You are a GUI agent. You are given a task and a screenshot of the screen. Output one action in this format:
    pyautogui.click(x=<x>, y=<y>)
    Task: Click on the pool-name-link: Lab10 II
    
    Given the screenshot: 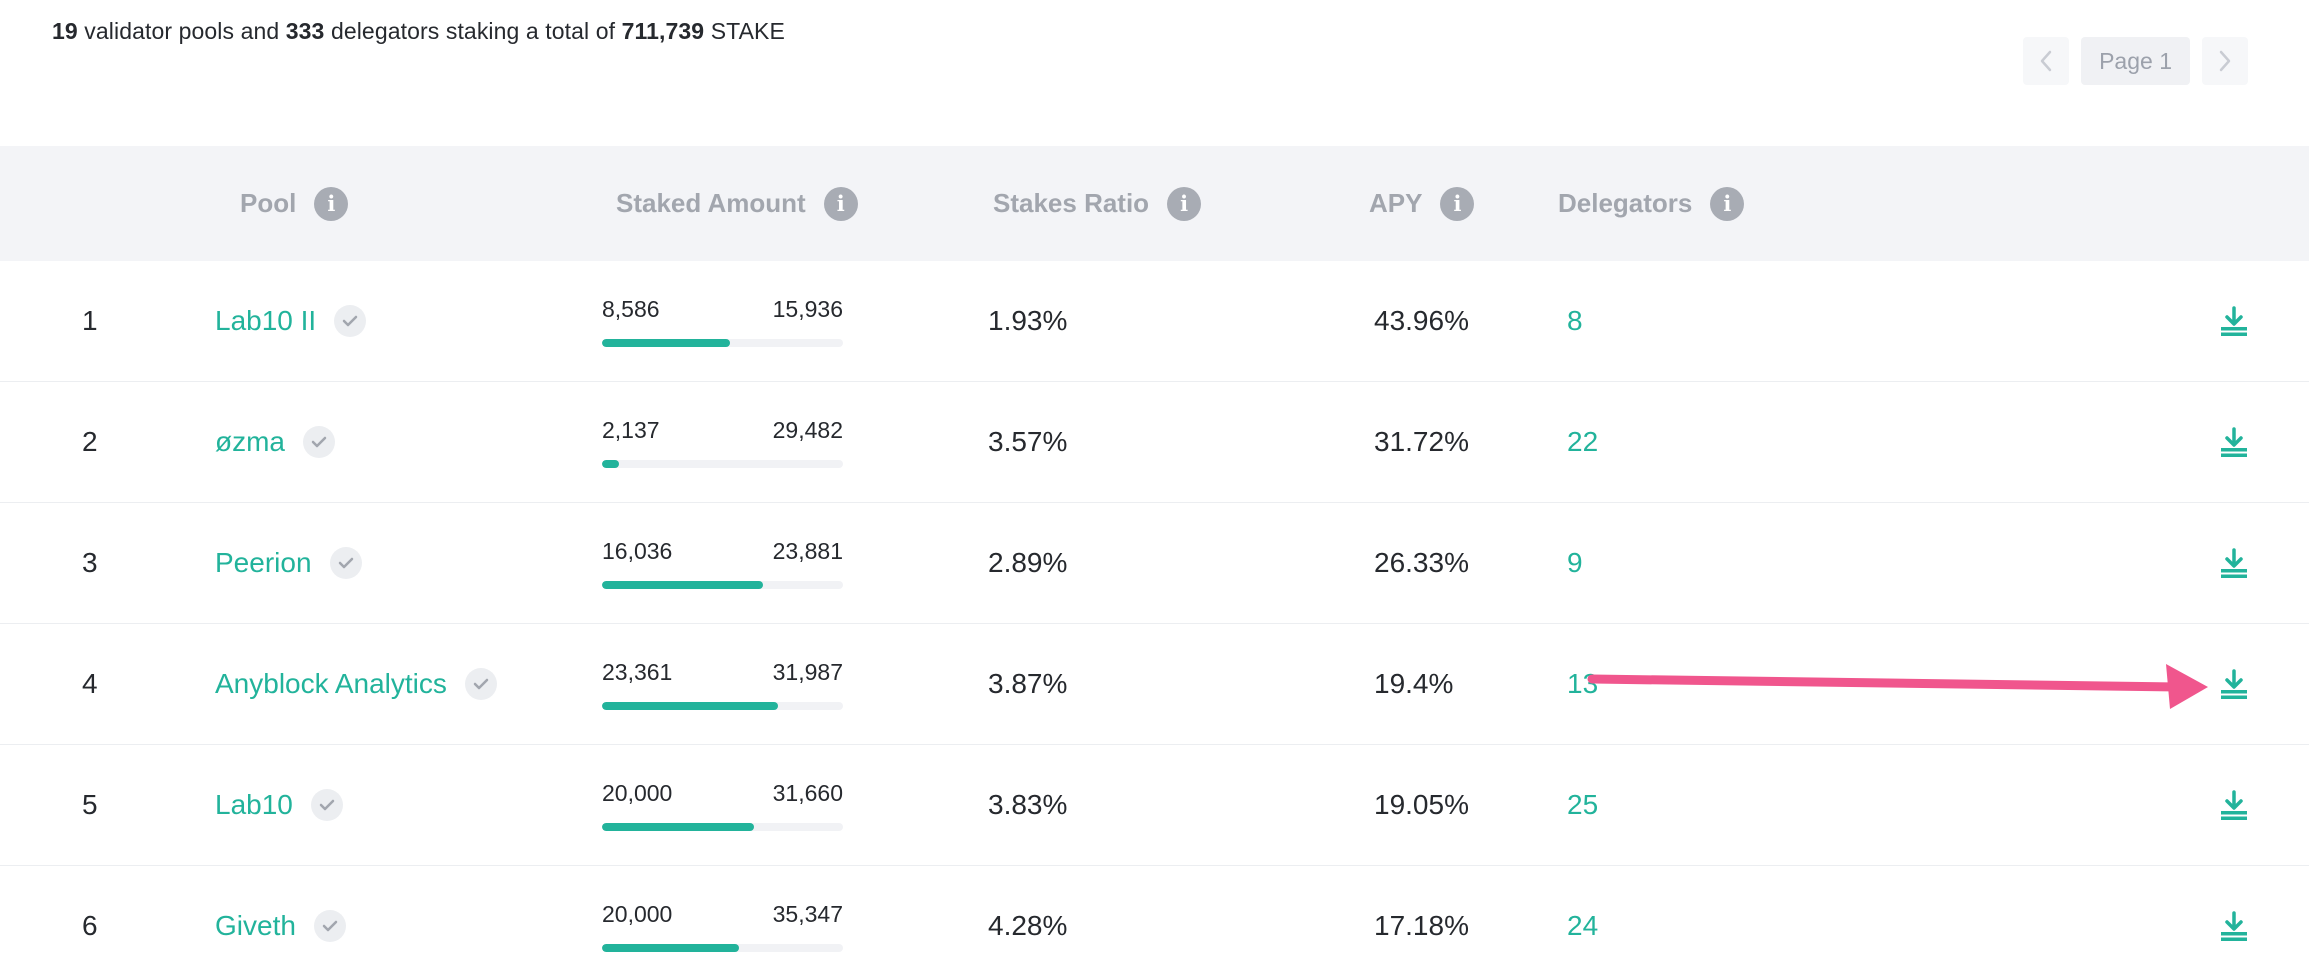 What is the action you would take?
    pyautogui.click(x=265, y=321)
    